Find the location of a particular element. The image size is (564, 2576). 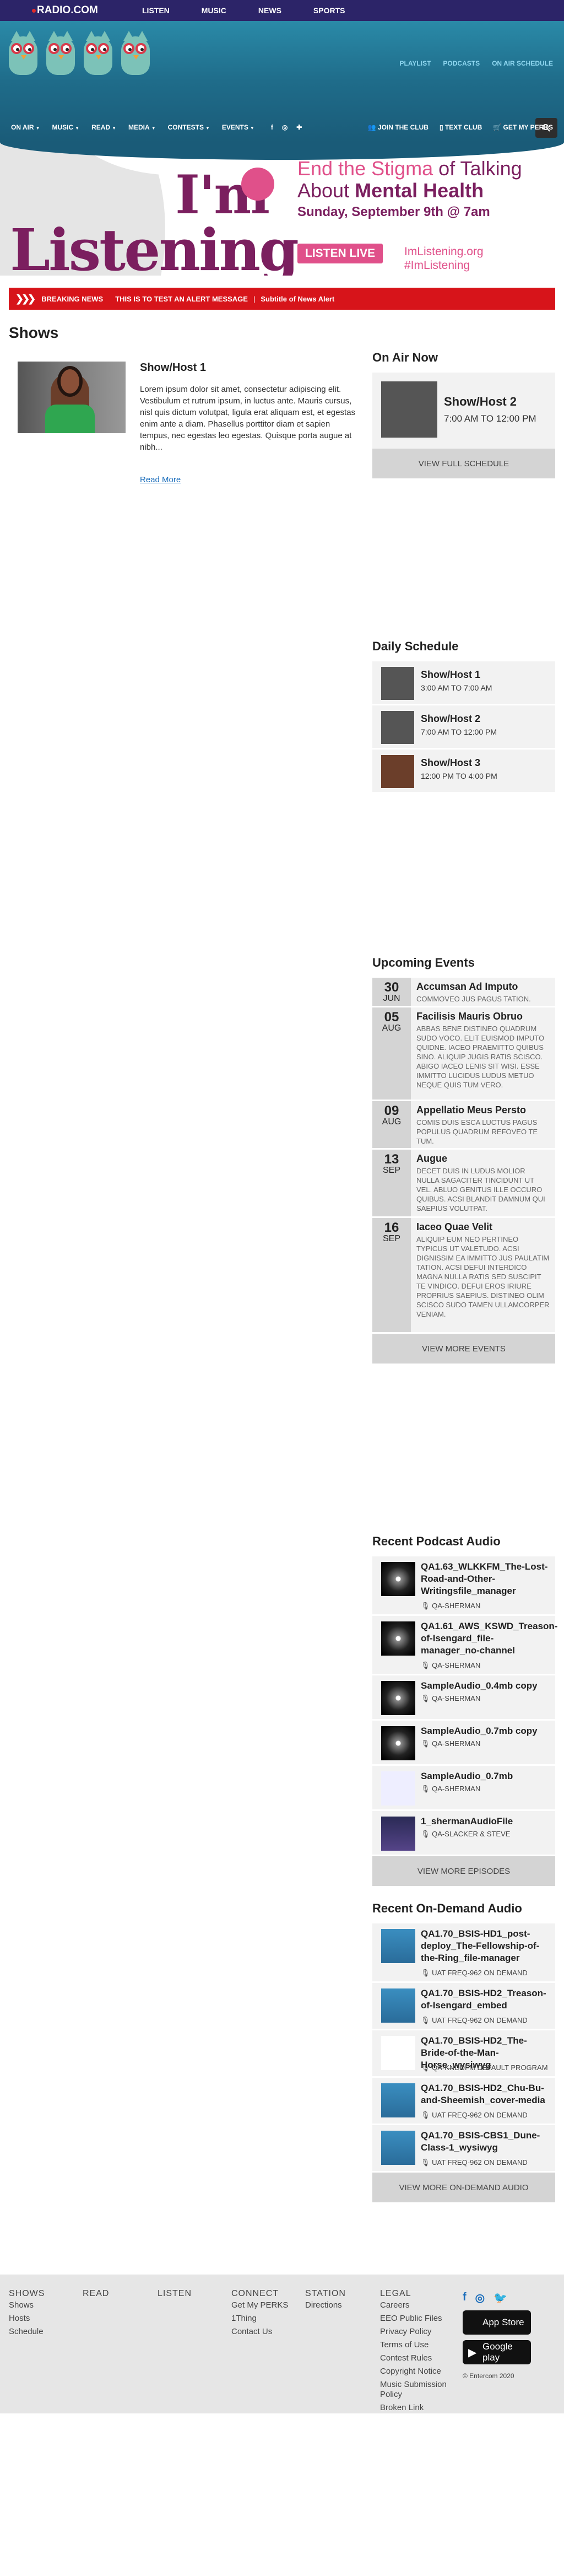

footer-link: Copyright Notice is located at coordinates (418, 2371).